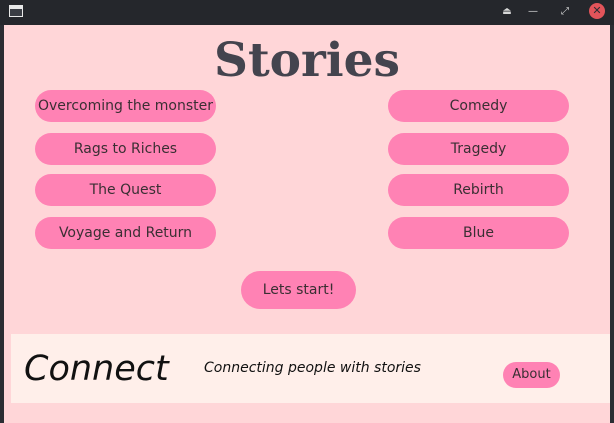 Image resolution: width=614 pixels, height=423 pixels. What do you see at coordinates (565, 12) in the screenshot?
I see `maximize-icon: ⤢` at bounding box center [565, 12].